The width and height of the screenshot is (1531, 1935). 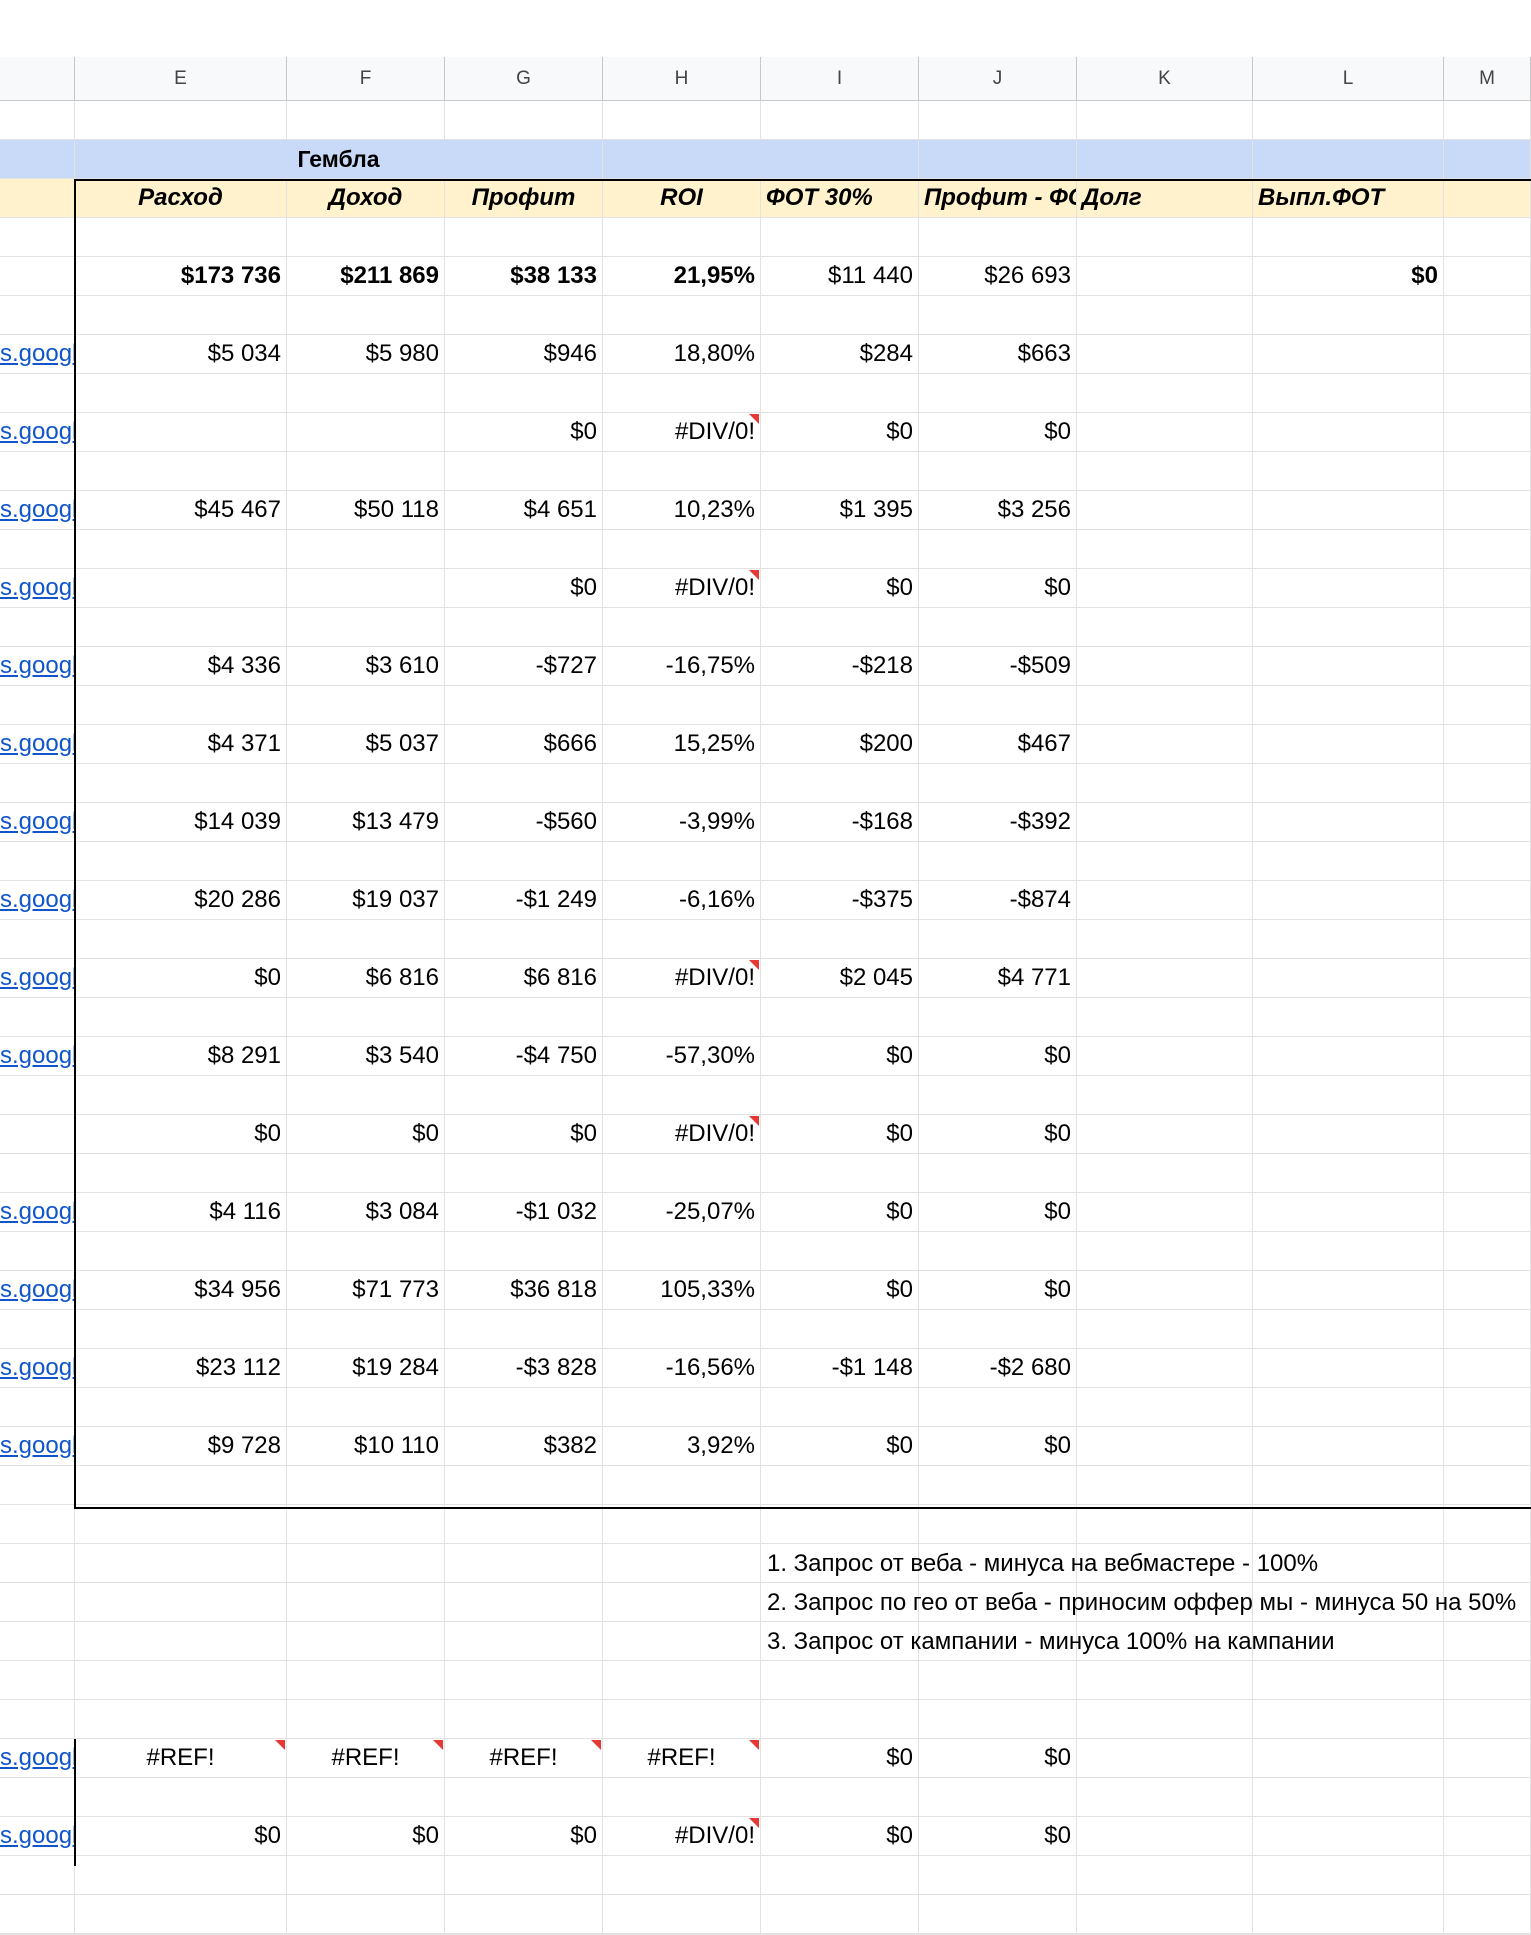 I want to click on cell-roi: 105,33%, so click(x=682, y=1290).